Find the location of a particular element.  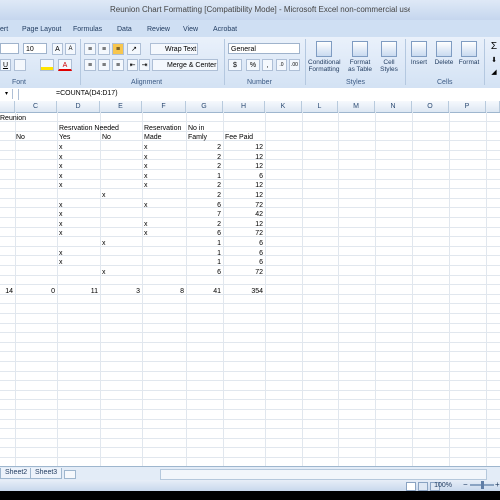

name-box-dropdown-icon: ▾ is located at coordinates (6, 93).